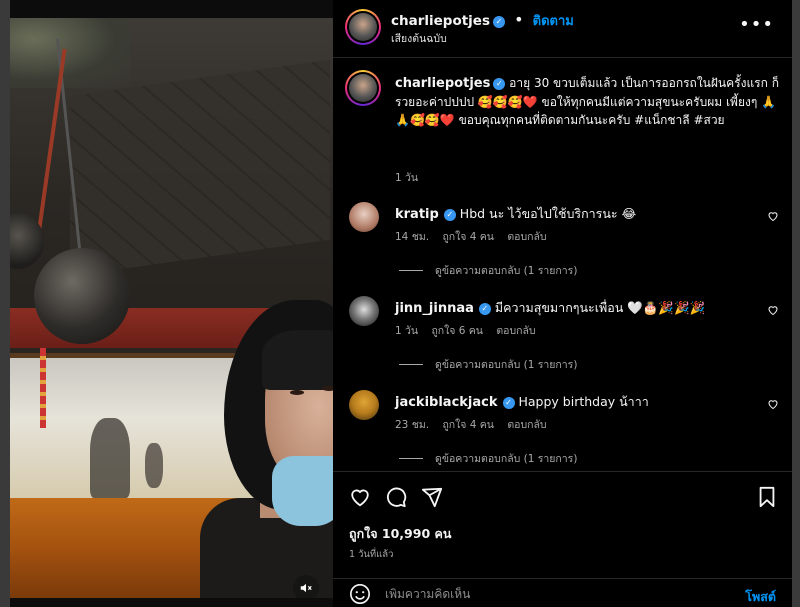 This screenshot has width=800, height=607. Describe the element at coordinates (767, 497) in the screenshot. I see `bookmark-icon` at that location.